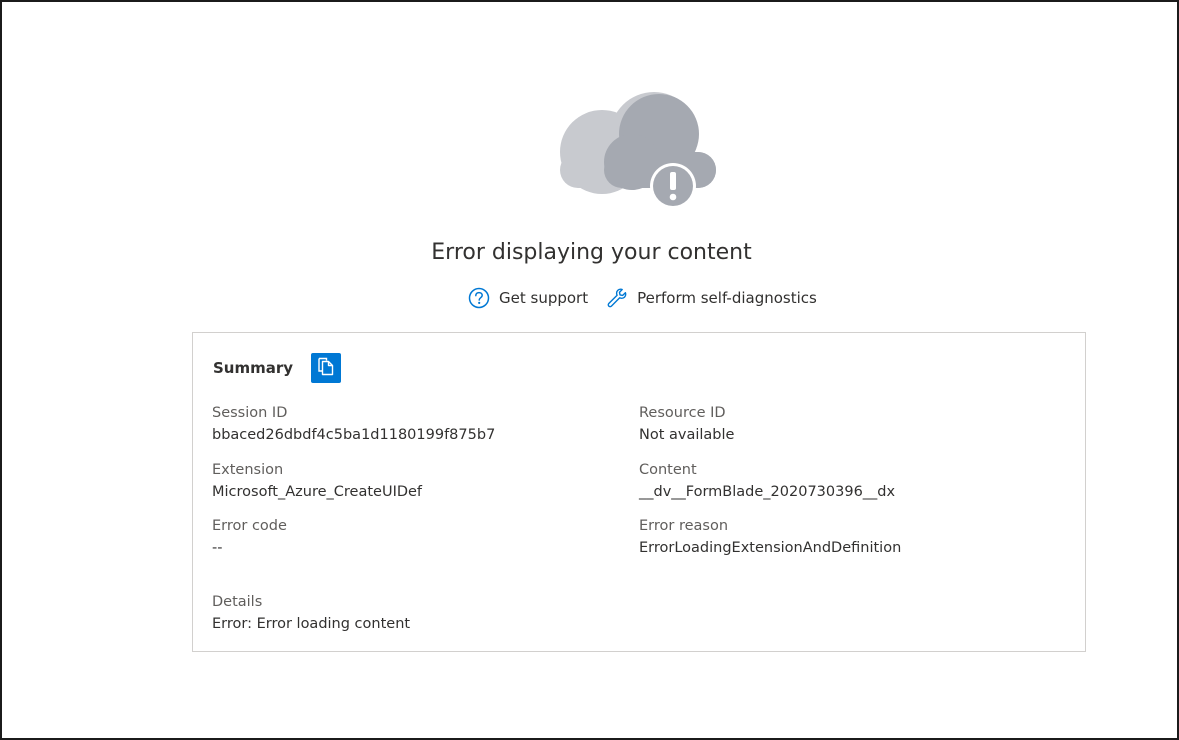 The width and height of the screenshot is (1179, 740). What do you see at coordinates (684, 526) in the screenshot?
I see `error-reason-label: Error reason` at bounding box center [684, 526].